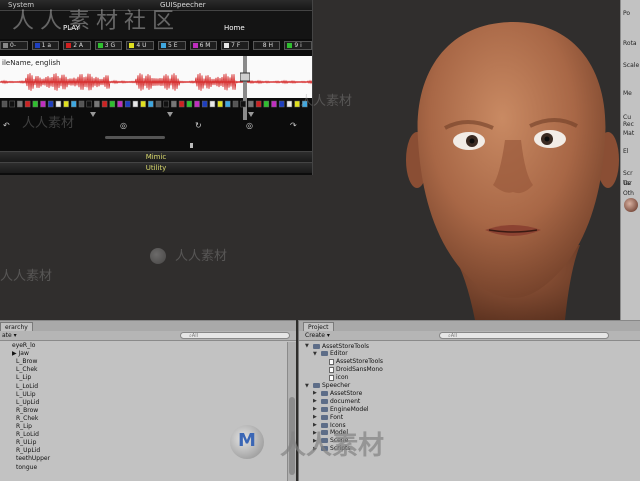  What do you see at coordinates (293, 125) in the screenshot?
I see `redo-icon: ↷` at bounding box center [293, 125].